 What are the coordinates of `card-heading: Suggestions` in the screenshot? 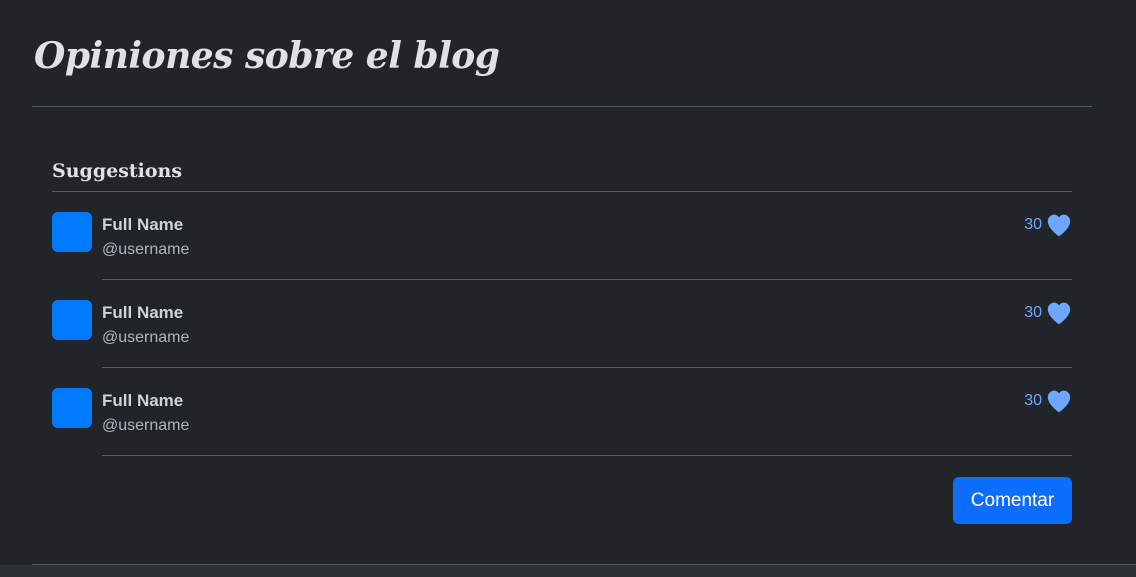 It's located at (117, 171).